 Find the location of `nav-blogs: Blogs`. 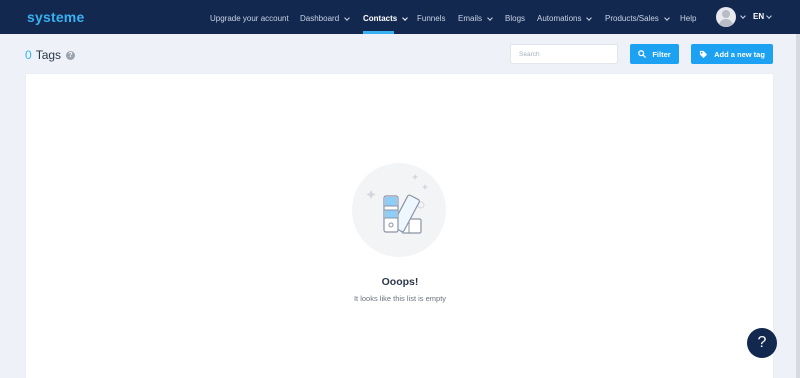

nav-blogs: Blogs is located at coordinates (515, 19).